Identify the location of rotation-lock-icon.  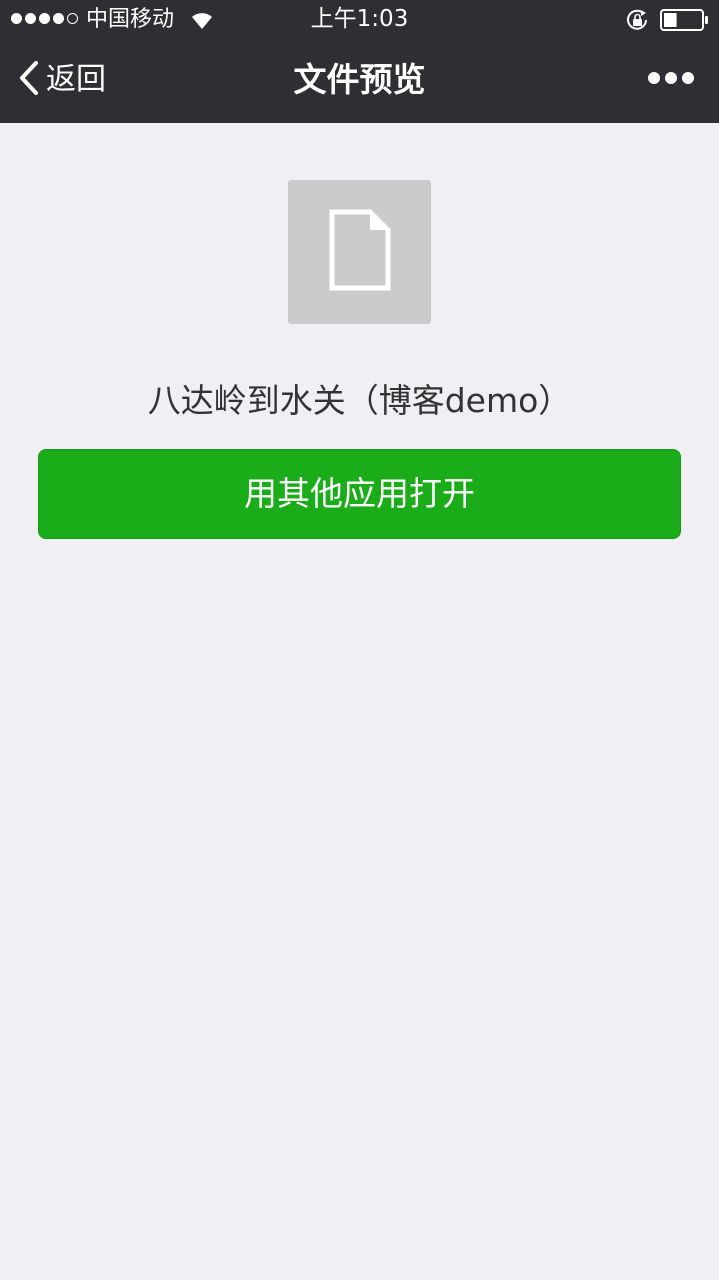
(638, 22).